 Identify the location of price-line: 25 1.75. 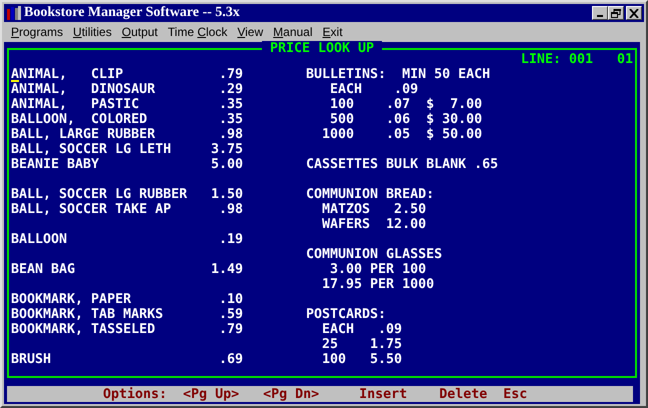
(362, 344).